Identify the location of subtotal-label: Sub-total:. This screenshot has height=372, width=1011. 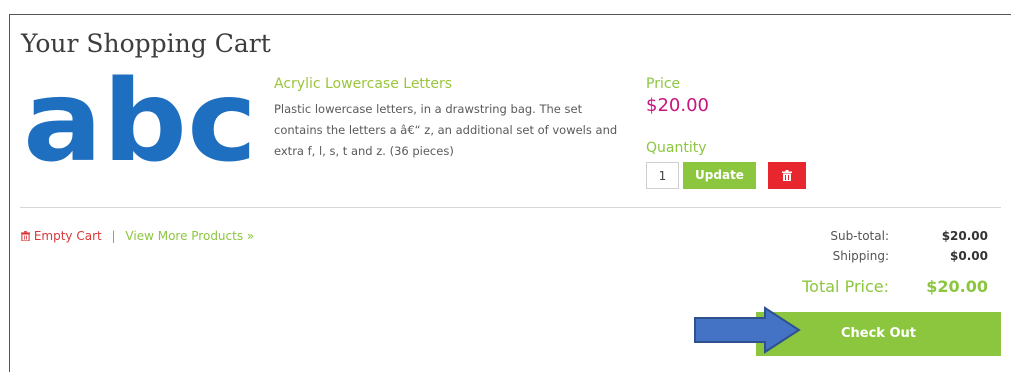
(859, 236).